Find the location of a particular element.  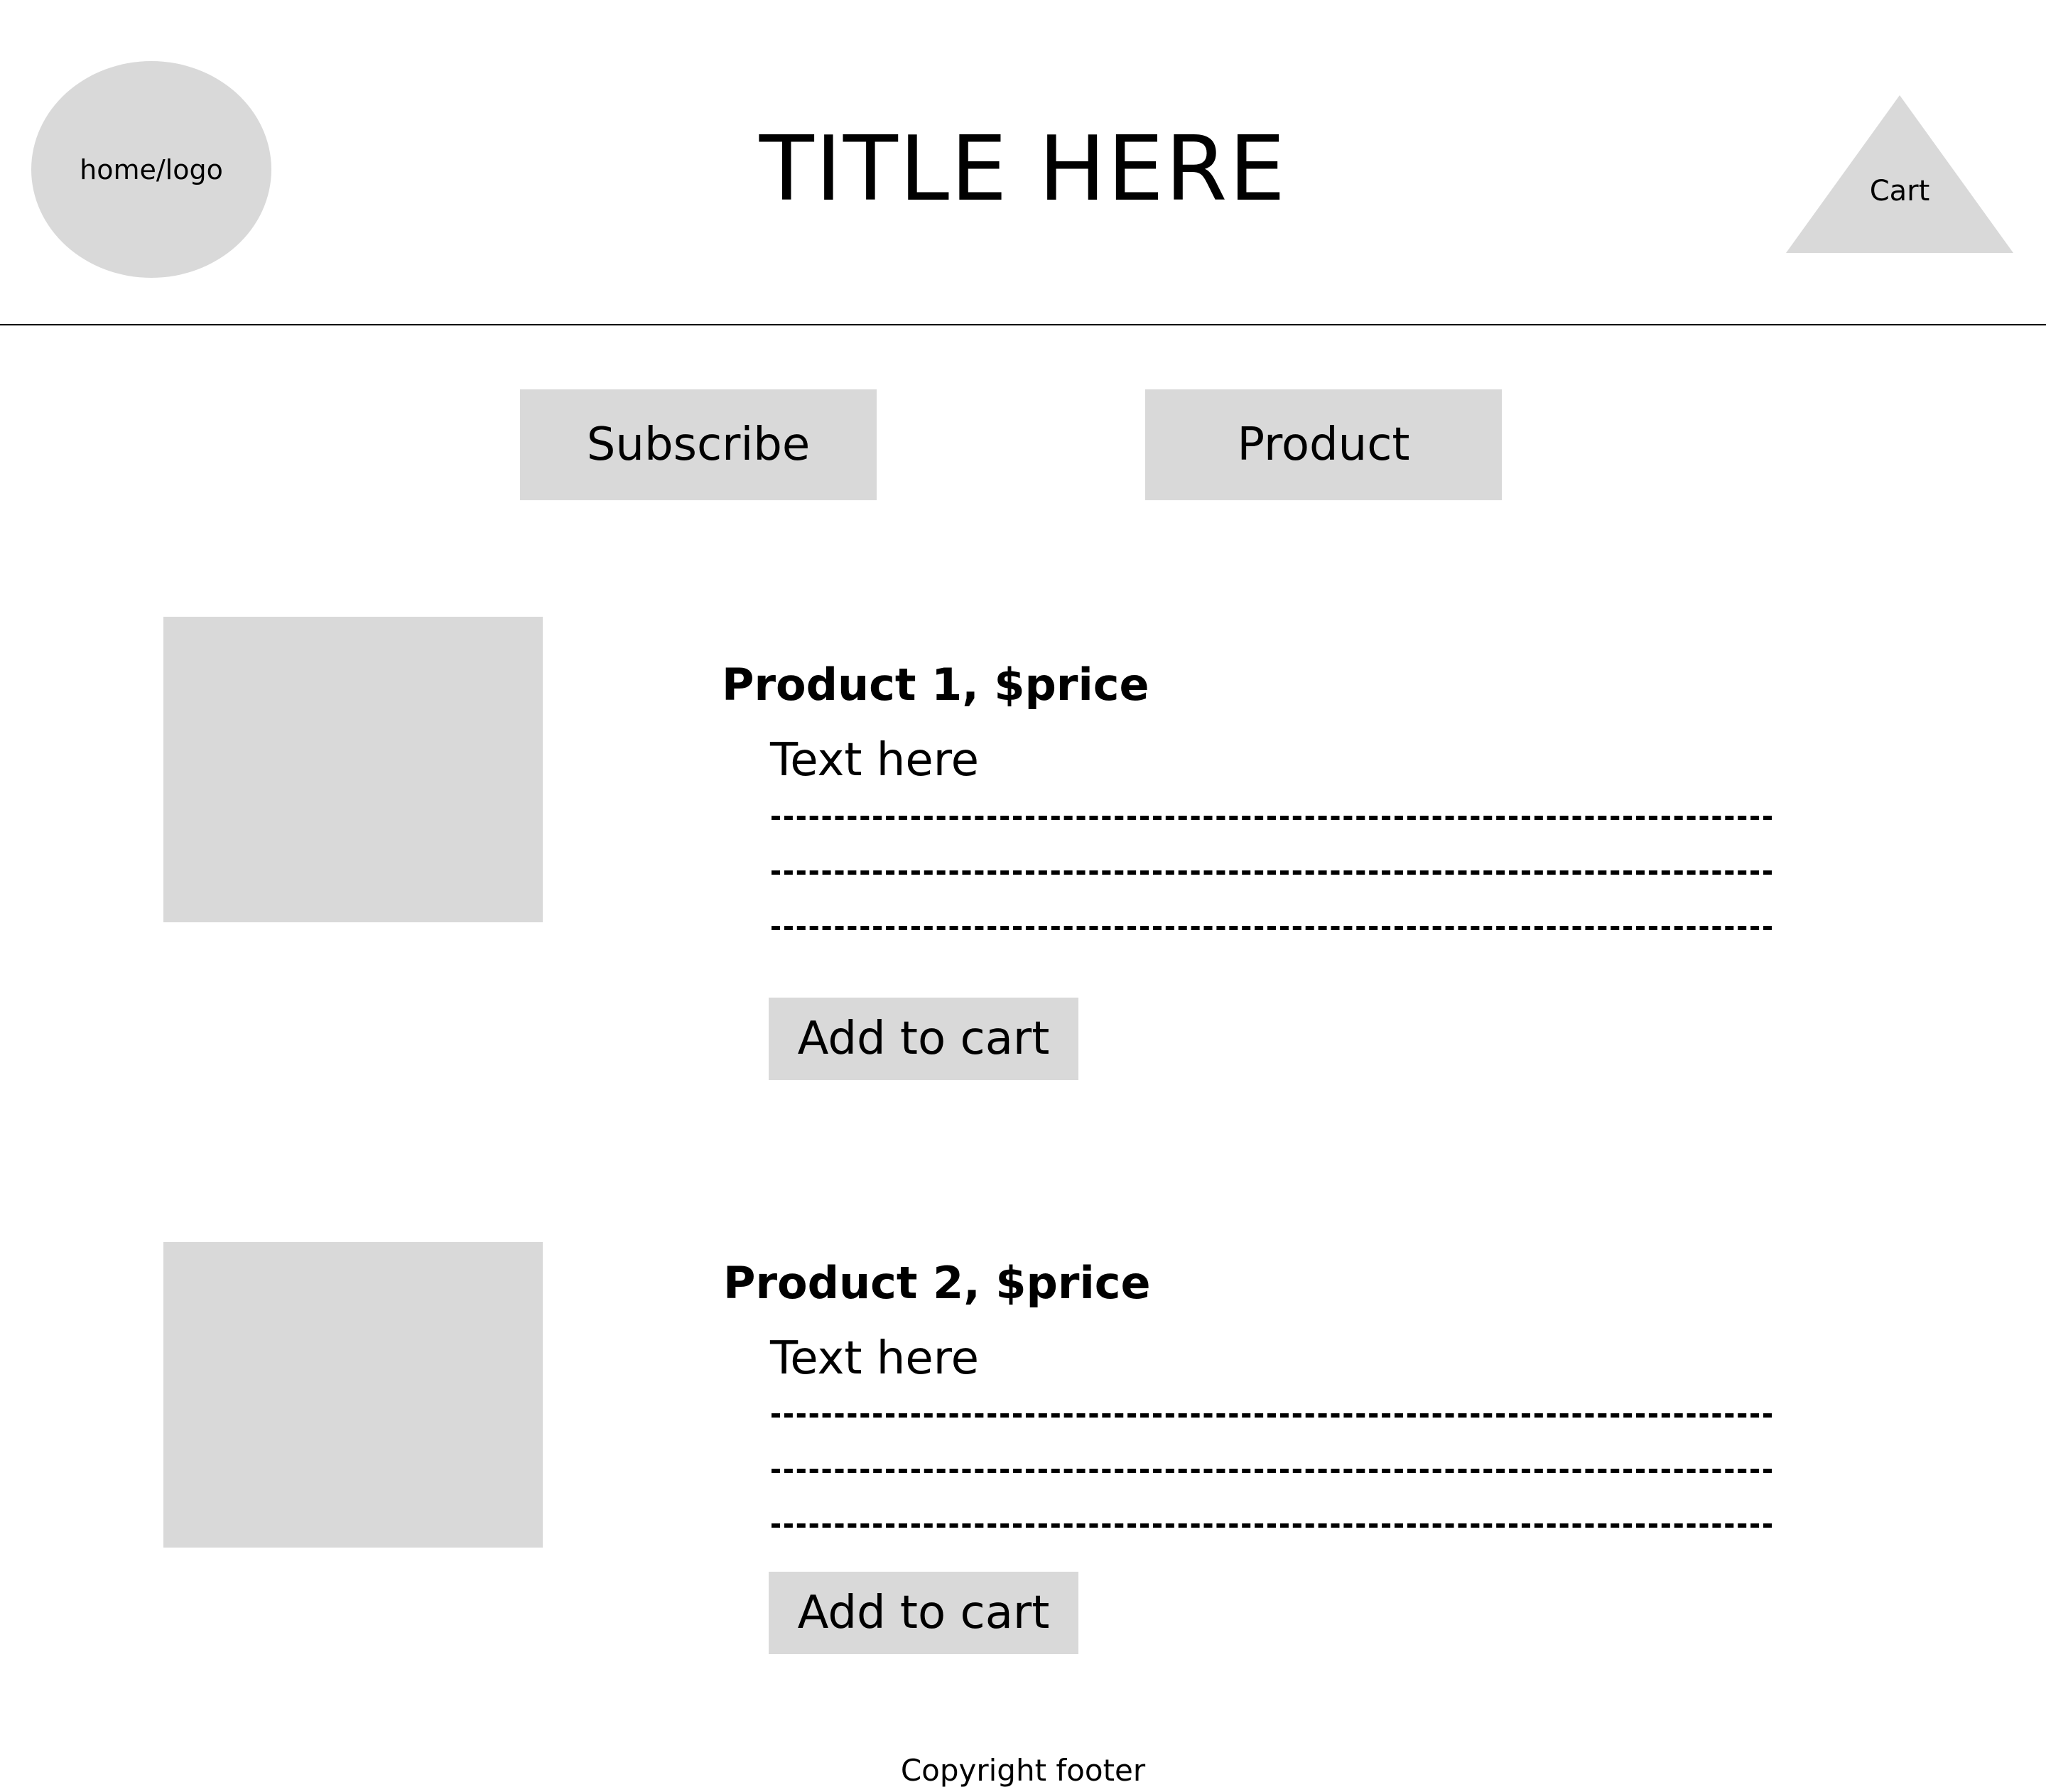

subscribe-button: Subscribe is located at coordinates (698, 444).